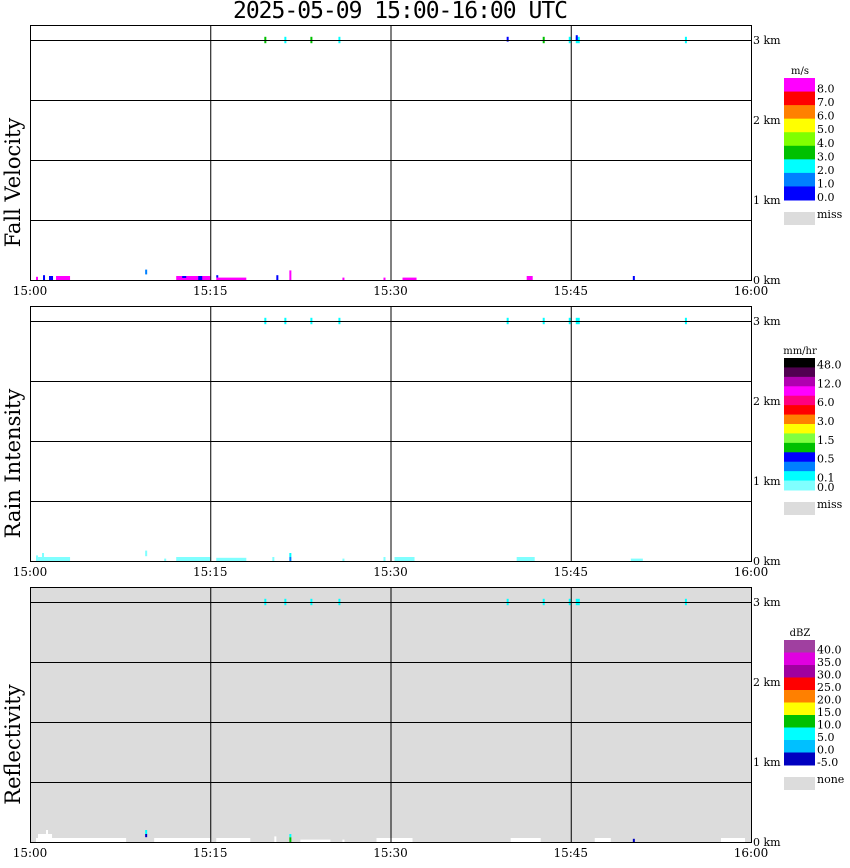 The height and width of the screenshot is (868, 850). Describe the element at coordinates (830, 504) in the screenshot. I see `legend-missing-label: miss` at that location.